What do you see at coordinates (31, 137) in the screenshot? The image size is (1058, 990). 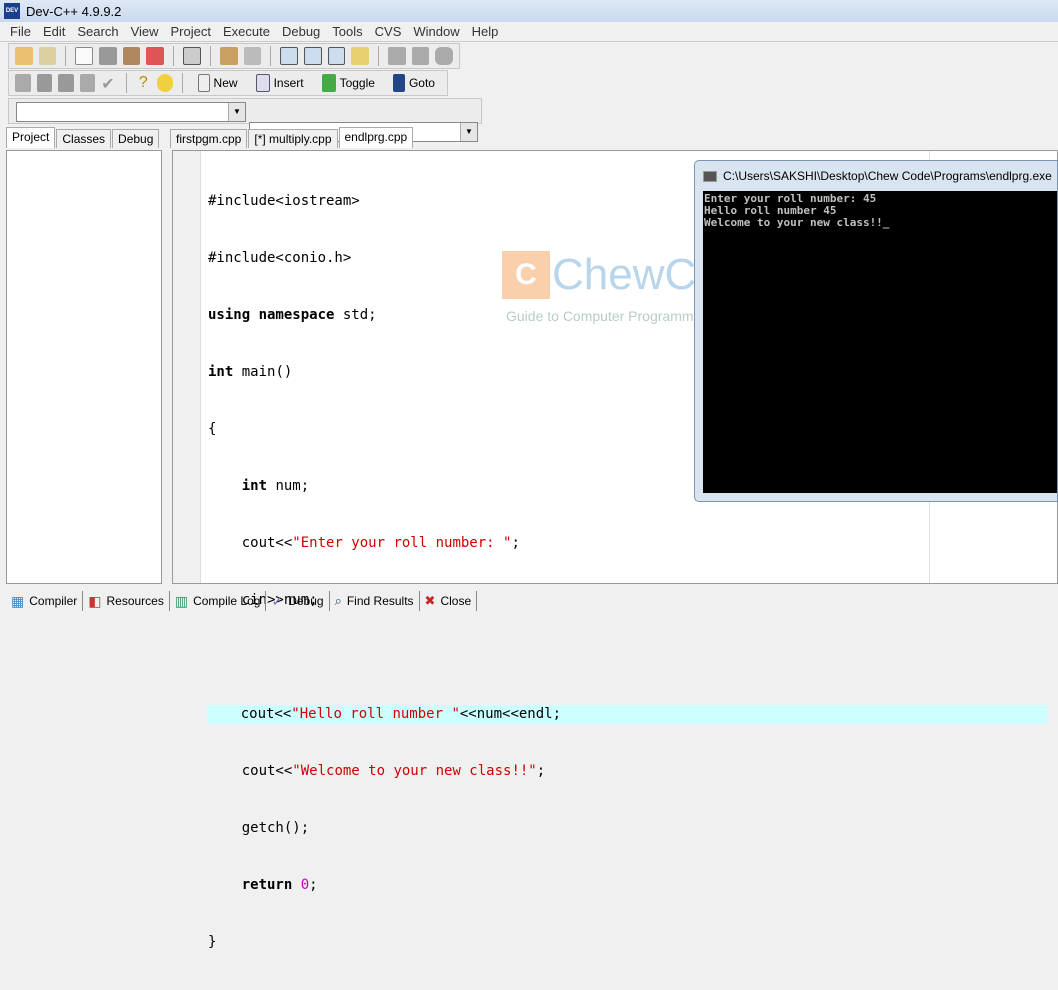 I see `tab-project: Project` at bounding box center [31, 137].